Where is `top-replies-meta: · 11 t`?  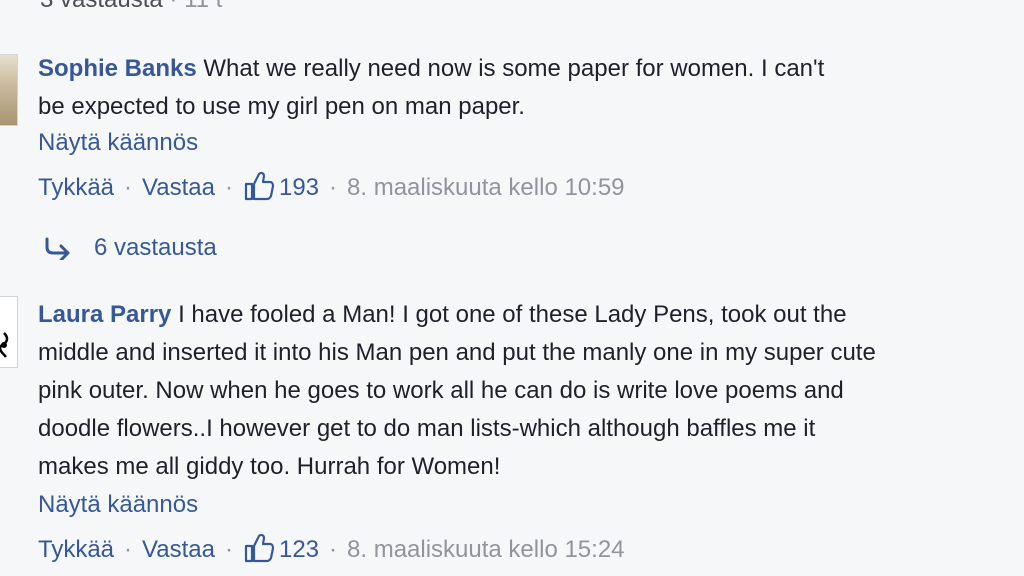
top-replies-meta: · 11 t is located at coordinates (195, 6).